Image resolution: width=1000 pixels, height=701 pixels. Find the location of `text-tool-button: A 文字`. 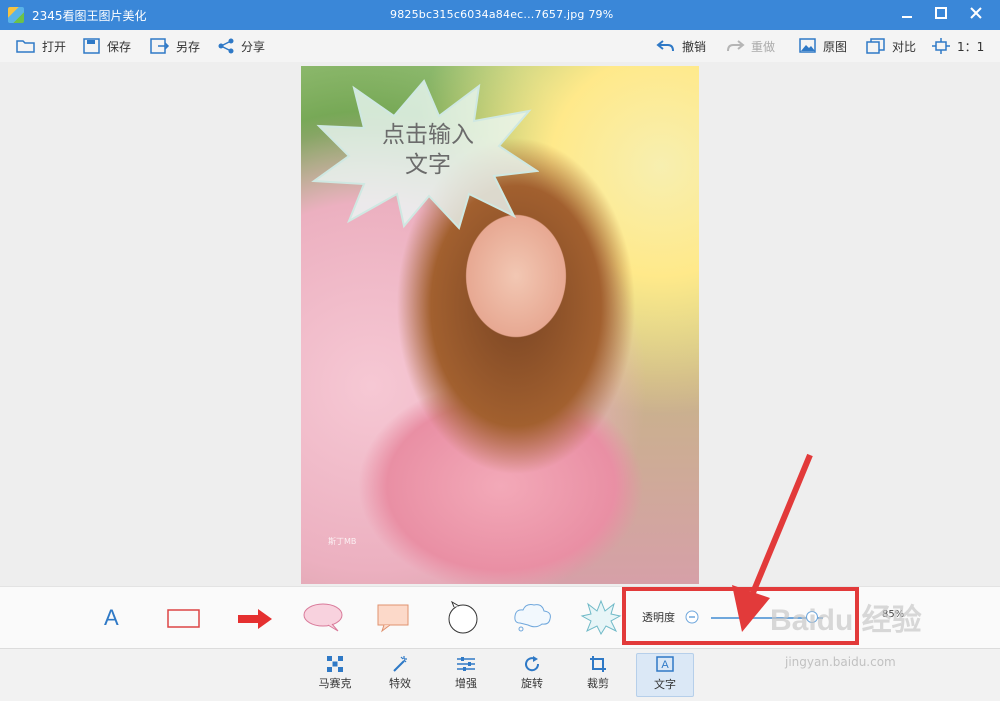

text-tool-button: A 文字 is located at coordinates (665, 675).